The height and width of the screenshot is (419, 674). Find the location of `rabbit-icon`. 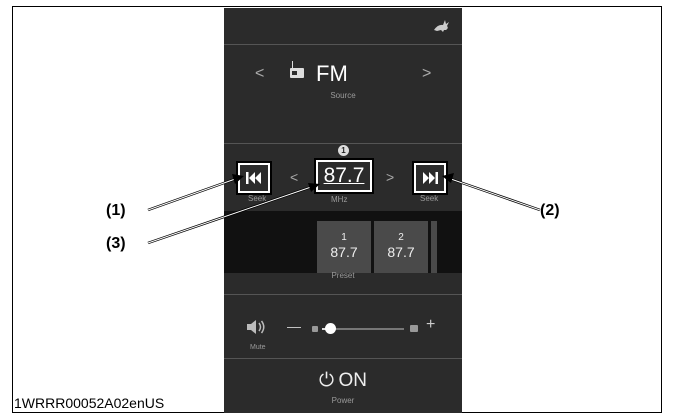

rabbit-icon is located at coordinates (441, 28).